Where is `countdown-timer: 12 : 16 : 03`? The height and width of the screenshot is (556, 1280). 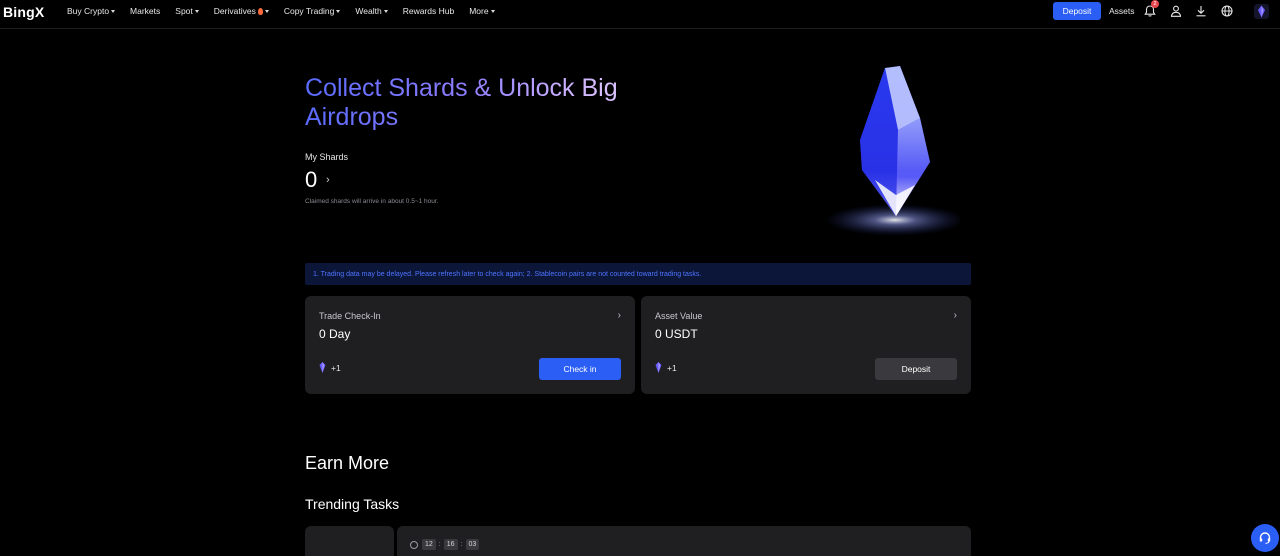
countdown-timer: 12 : 16 : 03 is located at coordinates (445, 544).